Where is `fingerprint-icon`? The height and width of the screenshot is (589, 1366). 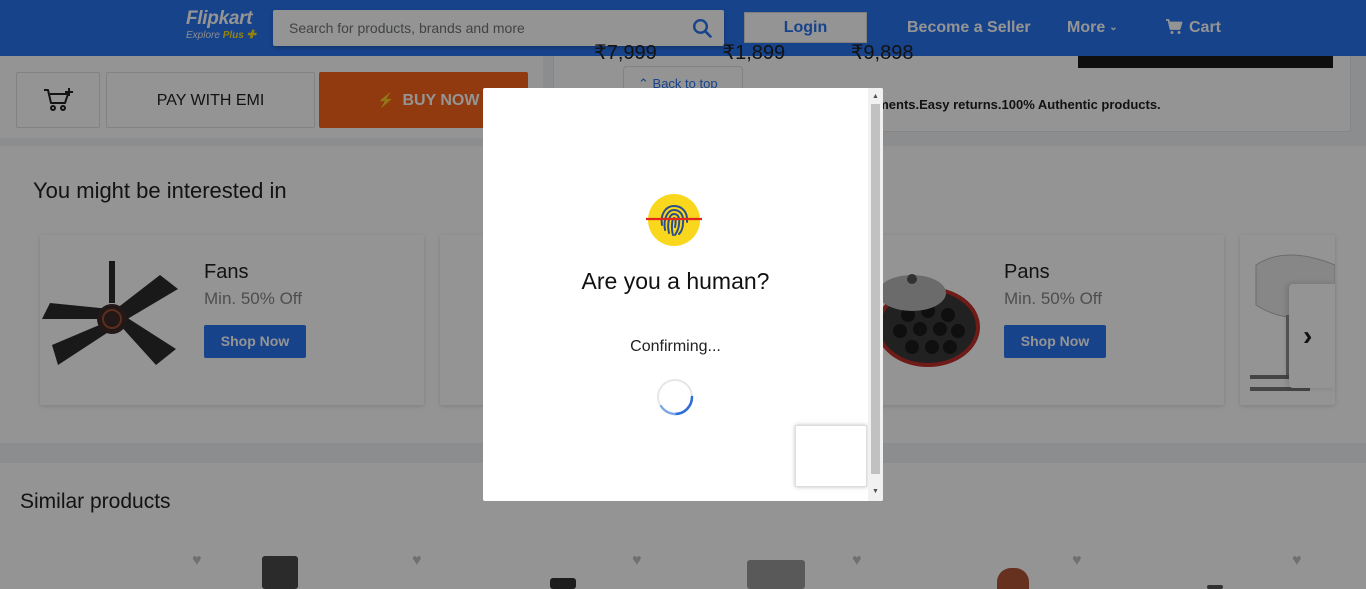 fingerprint-icon is located at coordinates (674, 220).